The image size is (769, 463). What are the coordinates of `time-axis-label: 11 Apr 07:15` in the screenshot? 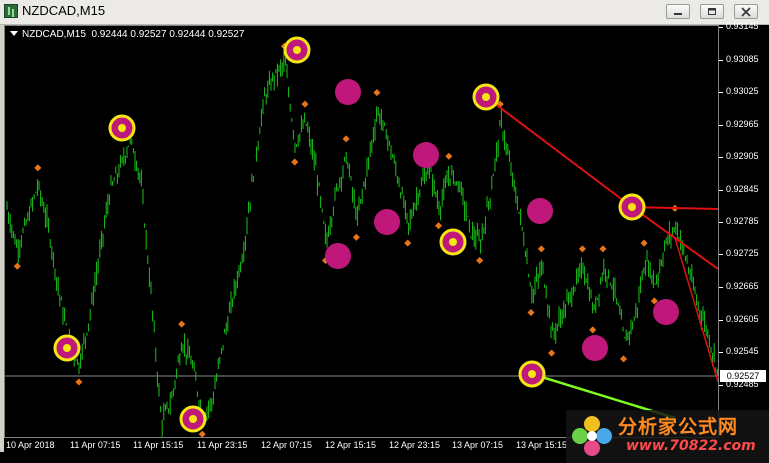 It's located at (95, 445).